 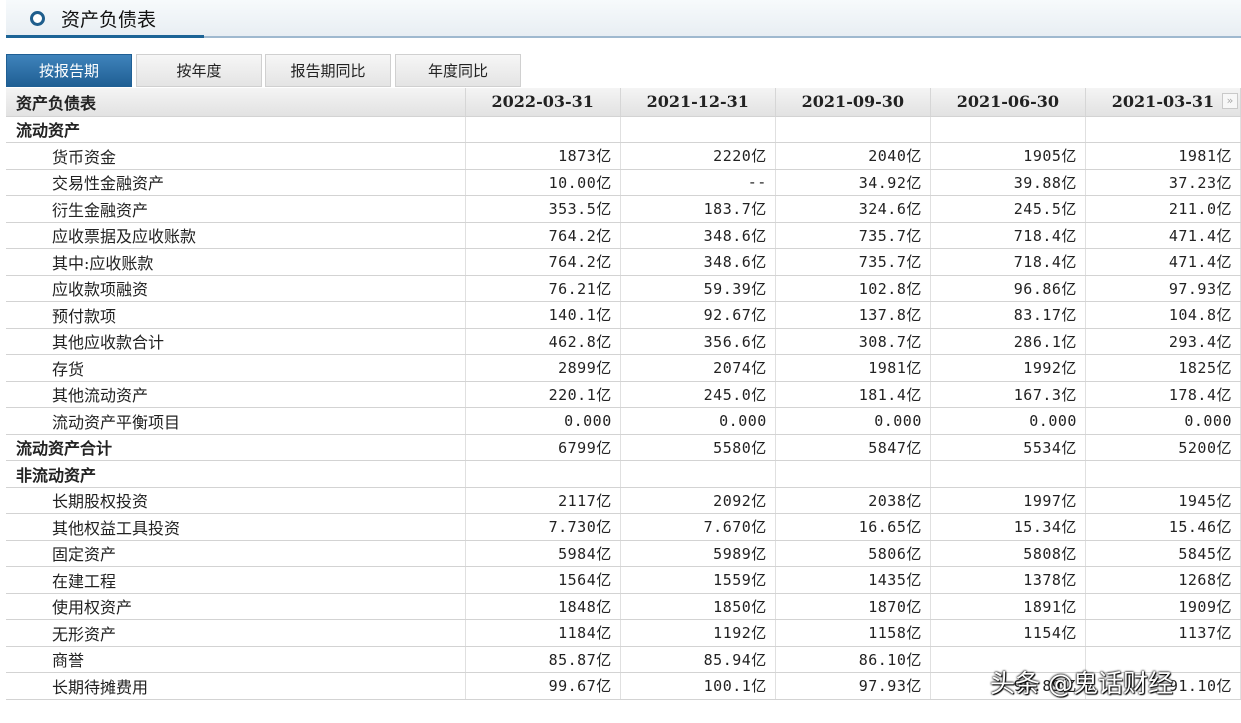 I want to click on value-cell: 764.2亿, so click(x=543, y=235).